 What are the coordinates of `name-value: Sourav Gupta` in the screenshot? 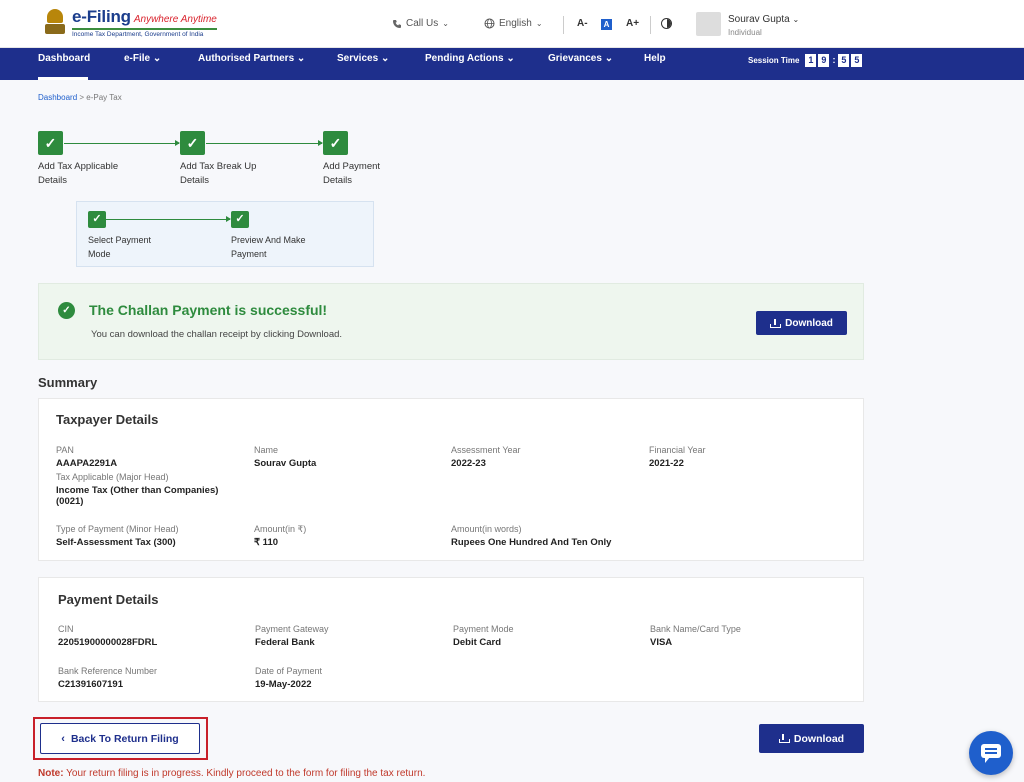 It's located at (285, 463).